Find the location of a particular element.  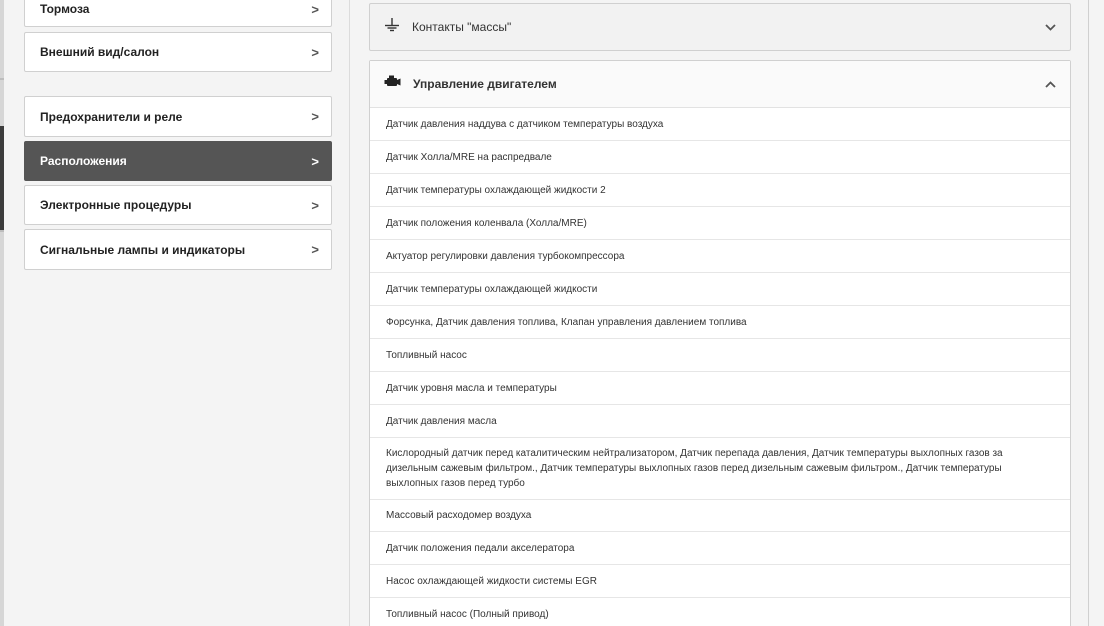

sidebar-item-brakes: Тормоза > is located at coordinates (178, 13).